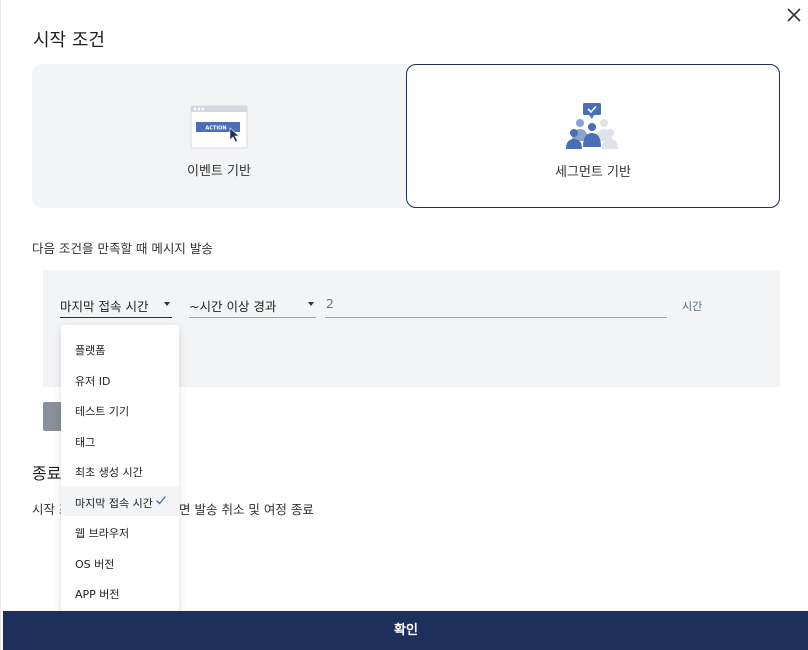  I want to click on action-text: ACTION, so click(215, 129).